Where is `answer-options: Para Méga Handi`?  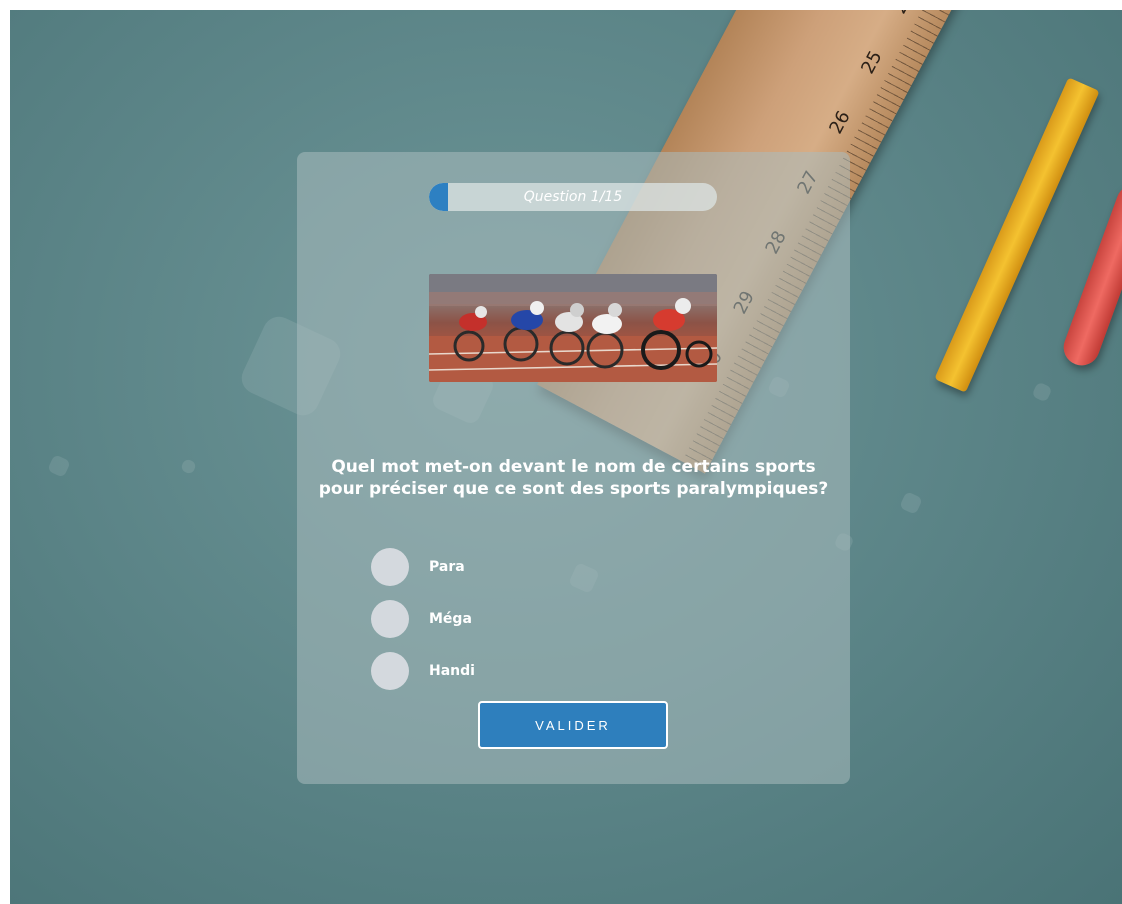
answer-options: Para Méga Handi is located at coordinates (423, 626).